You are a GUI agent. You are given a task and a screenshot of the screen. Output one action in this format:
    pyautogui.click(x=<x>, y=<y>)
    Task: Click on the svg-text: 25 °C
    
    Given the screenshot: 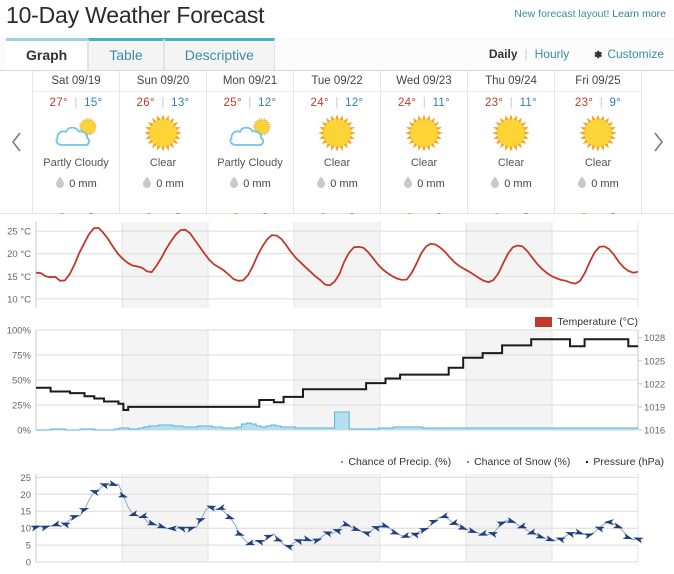 What is the action you would take?
    pyautogui.click(x=19, y=232)
    